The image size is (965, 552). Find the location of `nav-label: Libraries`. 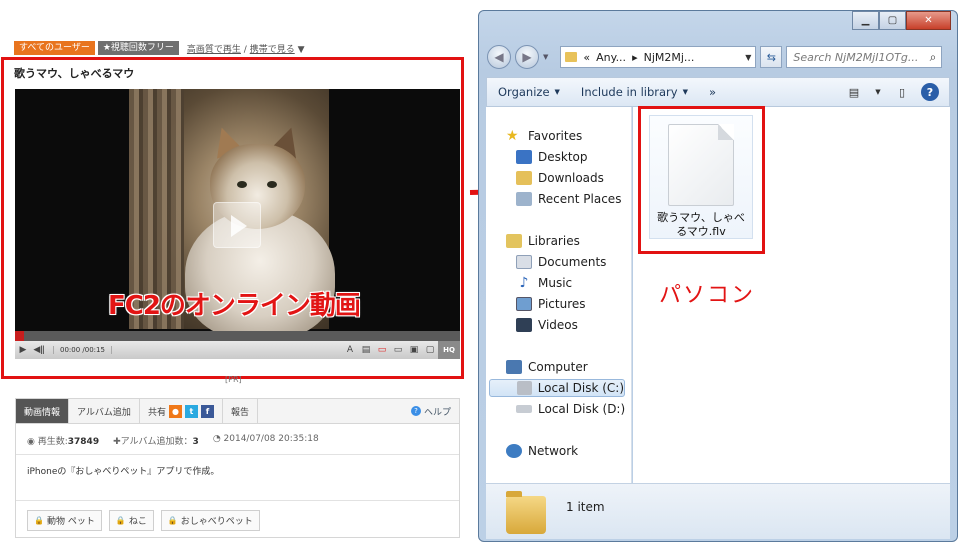

nav-label: Libraries is located at coordinates (554, 241).